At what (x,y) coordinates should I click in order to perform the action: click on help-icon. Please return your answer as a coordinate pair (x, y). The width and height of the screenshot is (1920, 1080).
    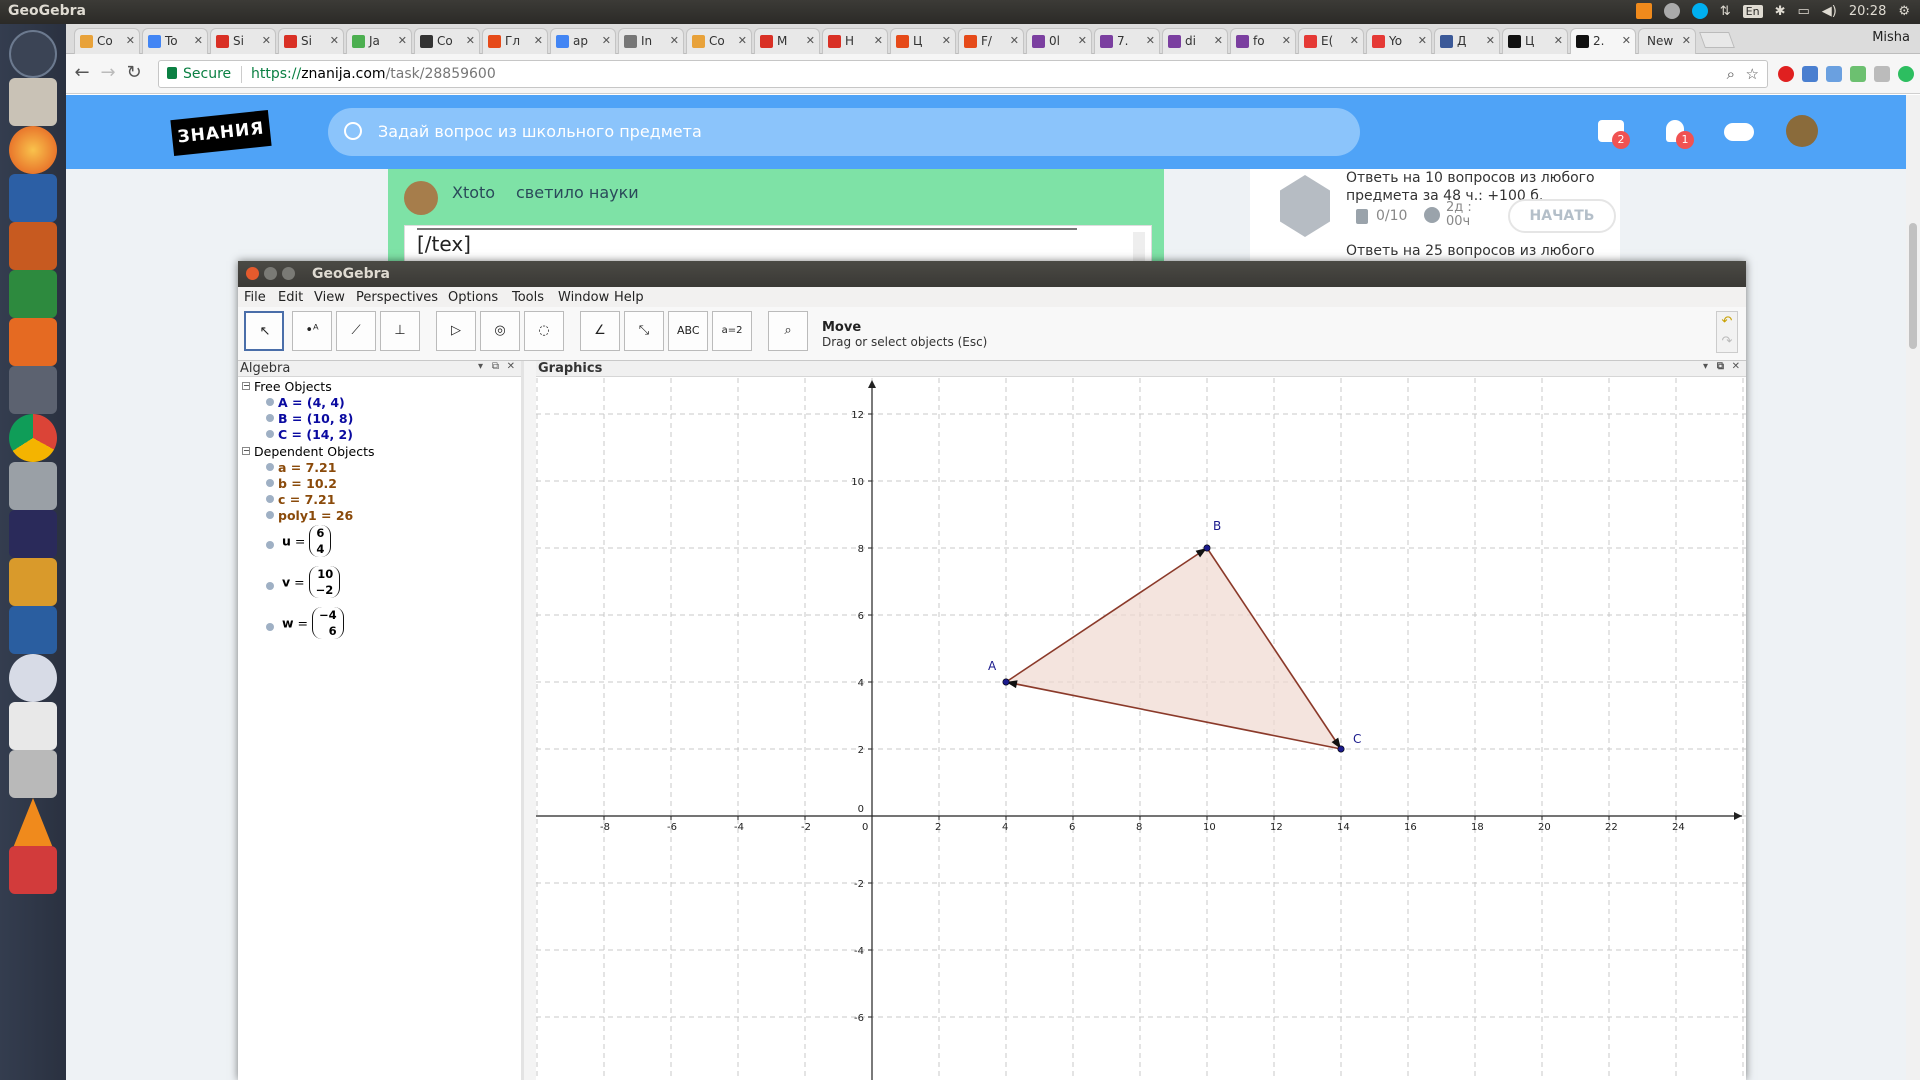
    Looking at the image, I should click on (33, 486).